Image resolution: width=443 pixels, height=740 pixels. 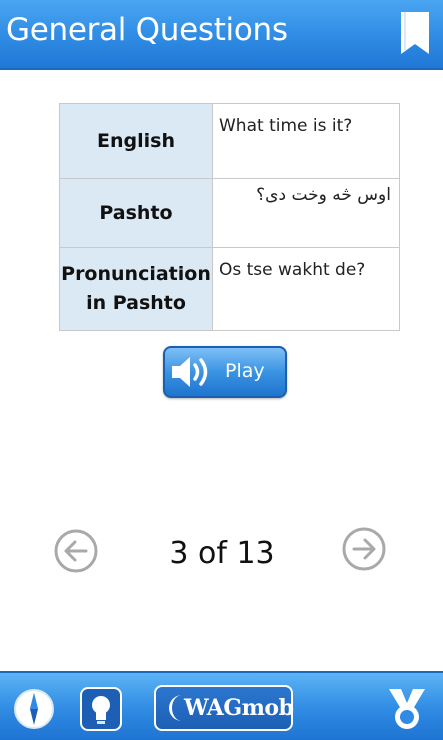 I want to click on arrow-right-circle-icon, so click(x=364, y=549).